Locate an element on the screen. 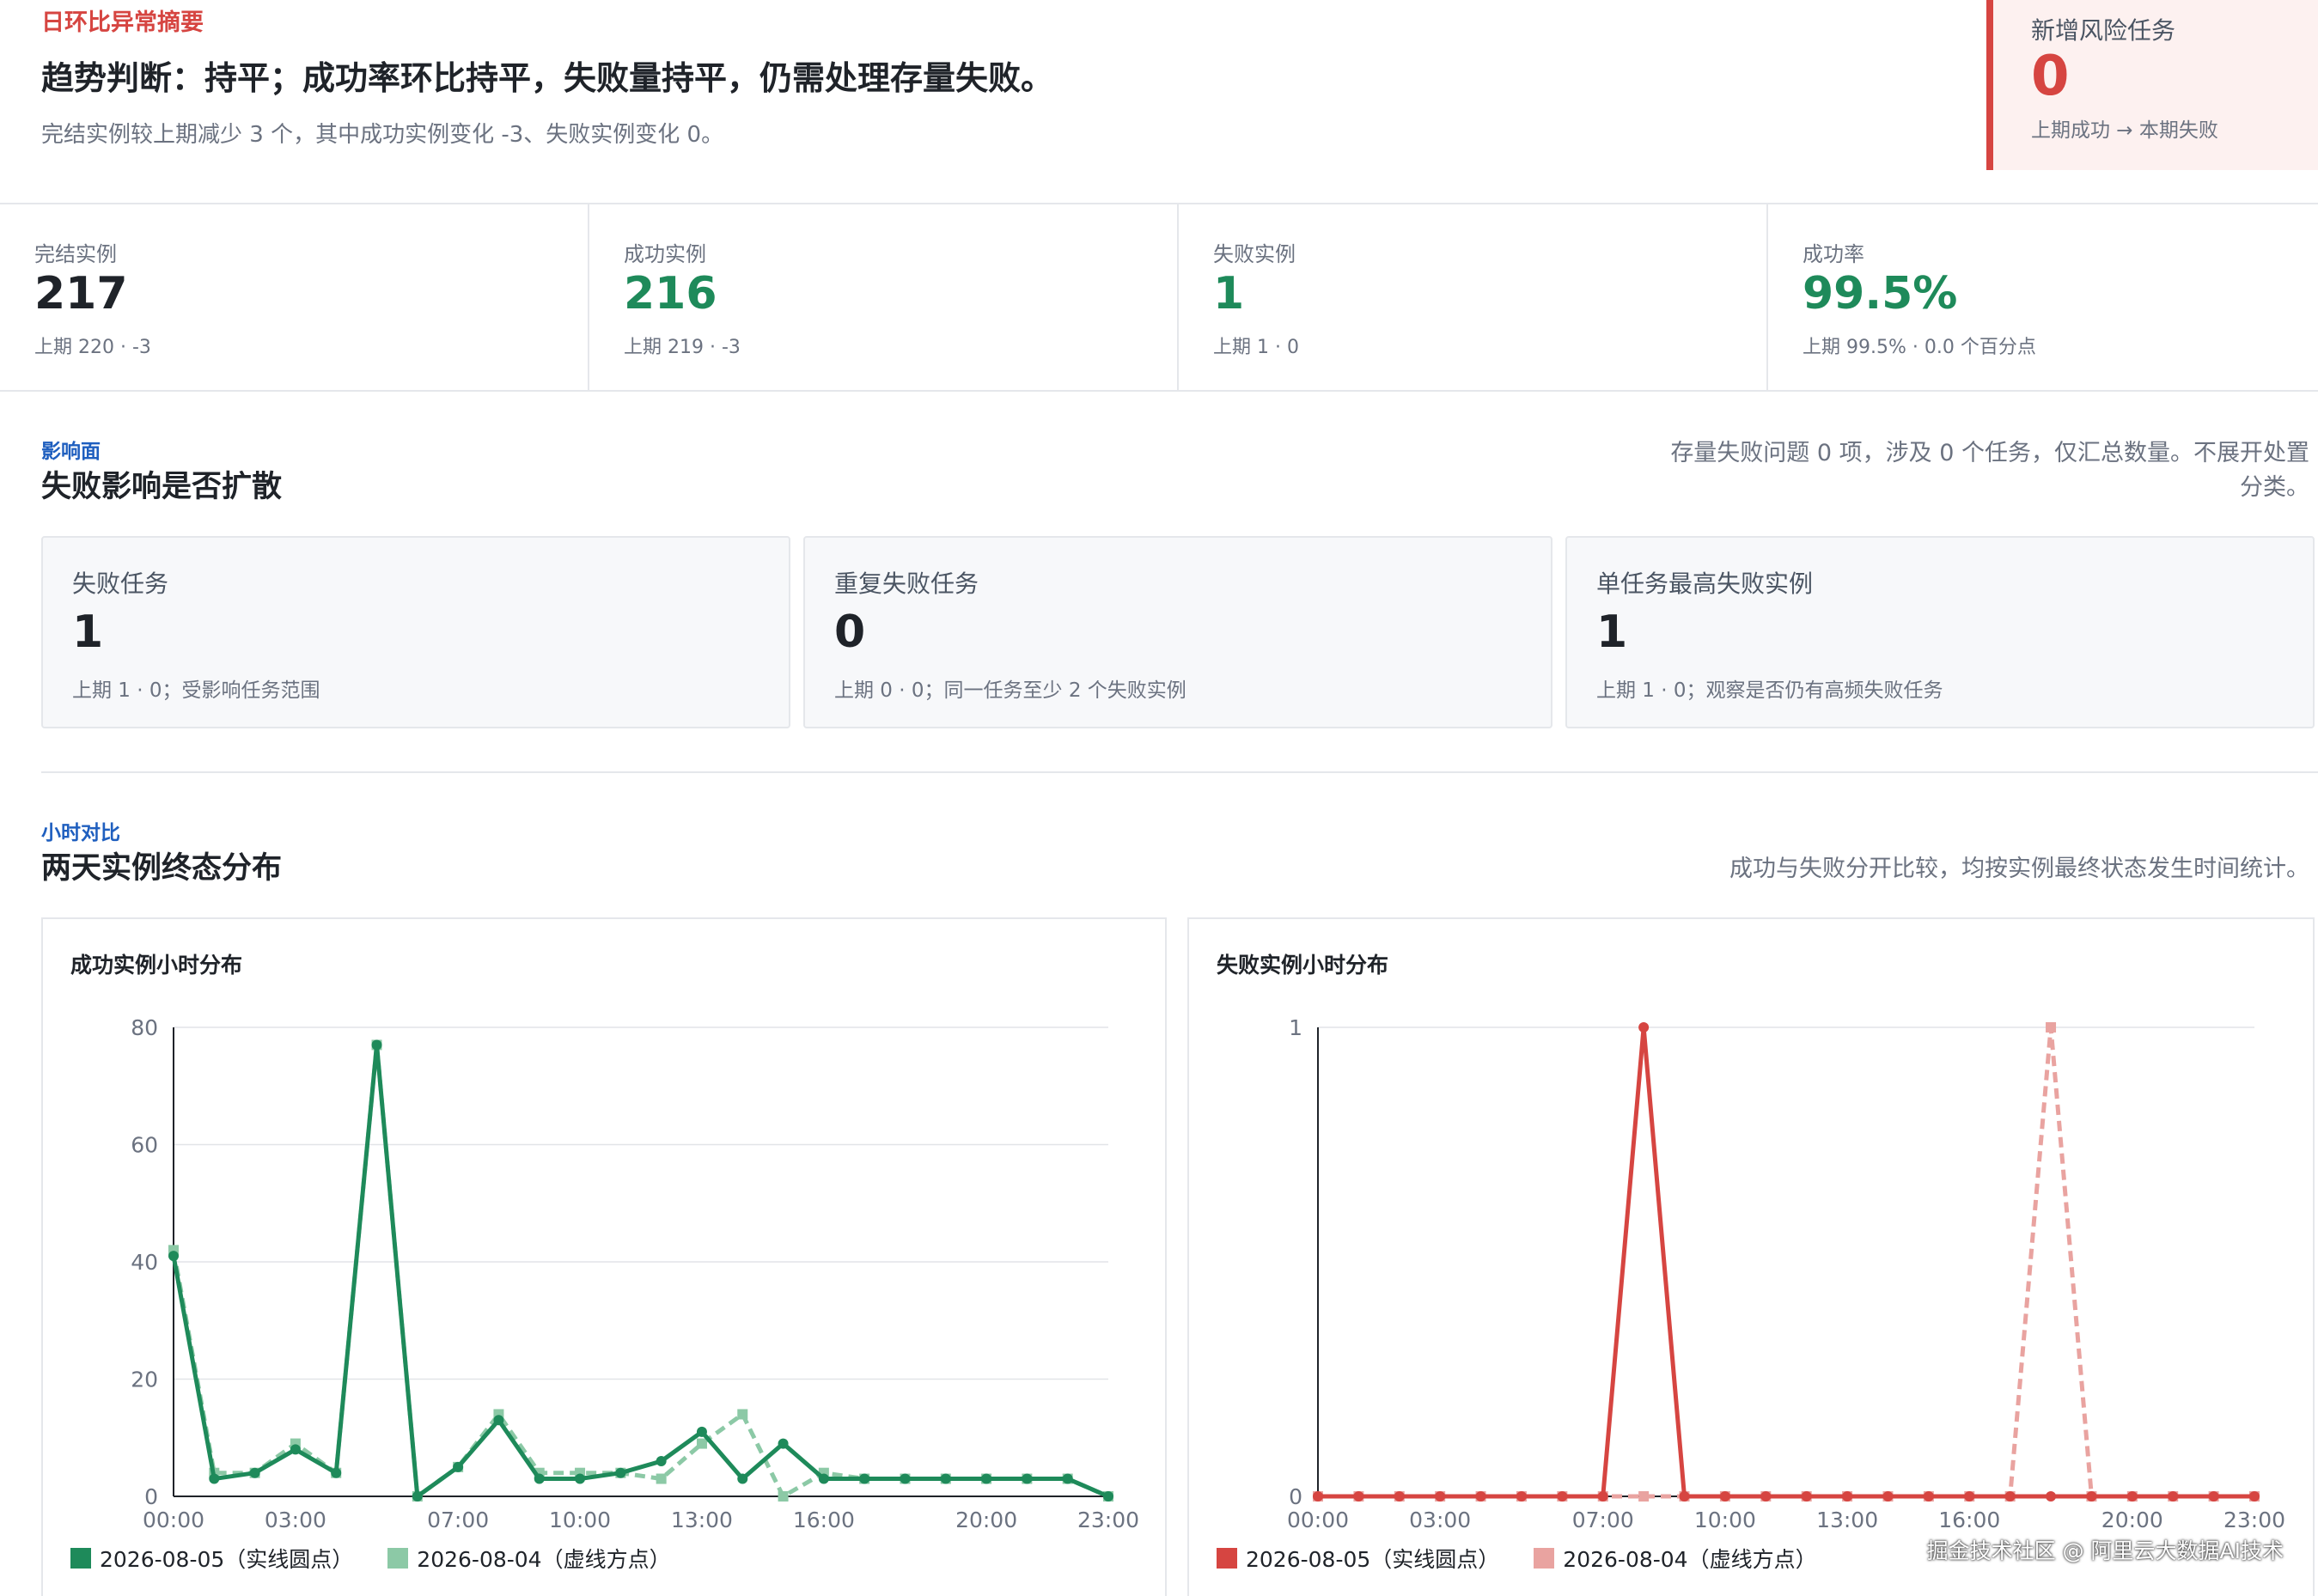  impact-card-sub: 上期 1 · 0；受影响任务范围 is located at coordinates (196, 690).